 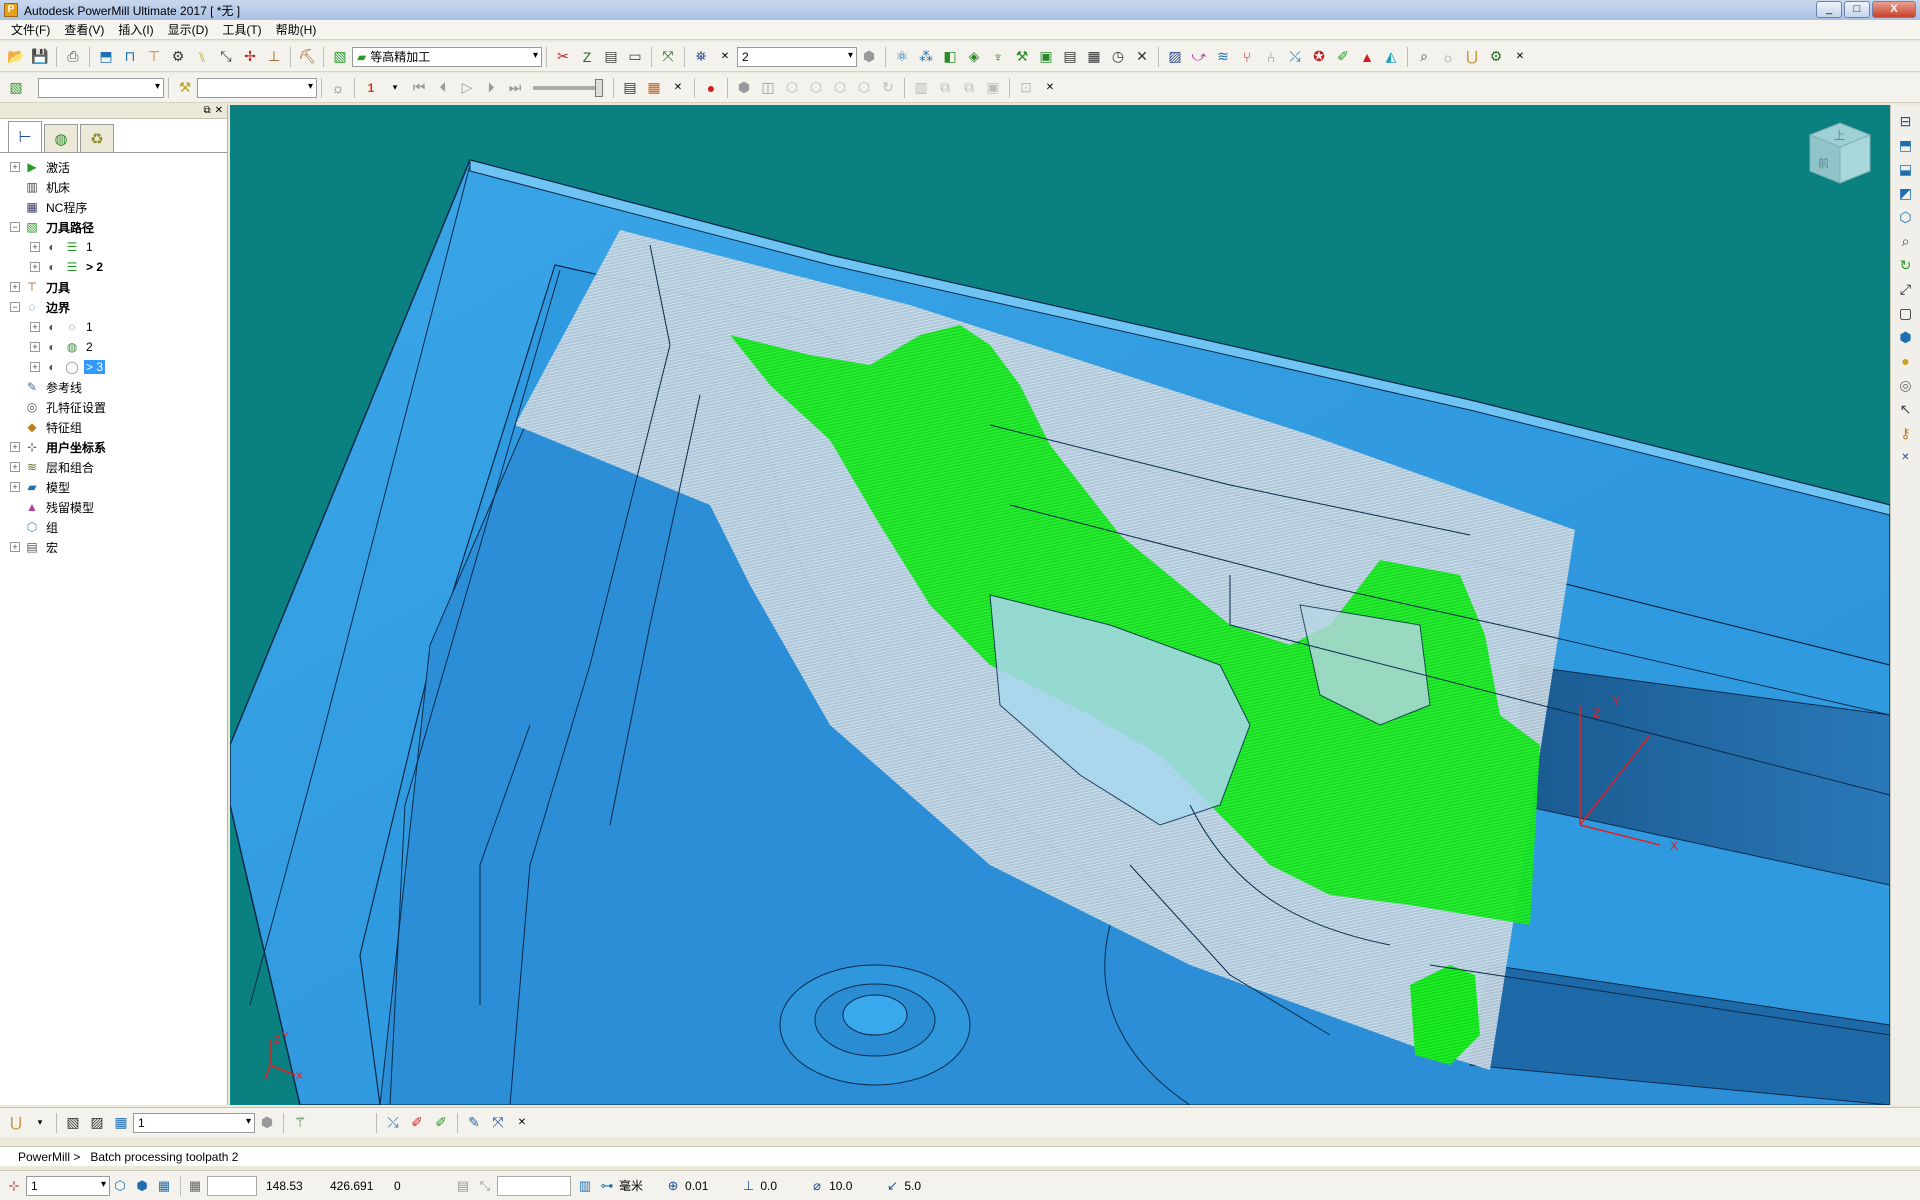 What do you see at coordinates (226, 57) in the screenshot?
I see `start-end-point-icon: ⤡` at bounding box center [226, 57].